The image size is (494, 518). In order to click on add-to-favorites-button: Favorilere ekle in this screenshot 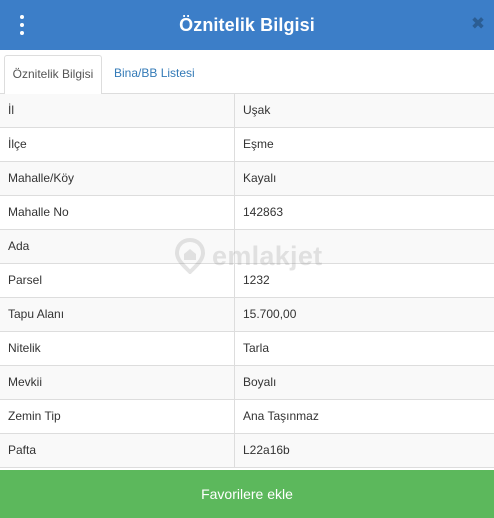, I will do `click(247, 494)`.